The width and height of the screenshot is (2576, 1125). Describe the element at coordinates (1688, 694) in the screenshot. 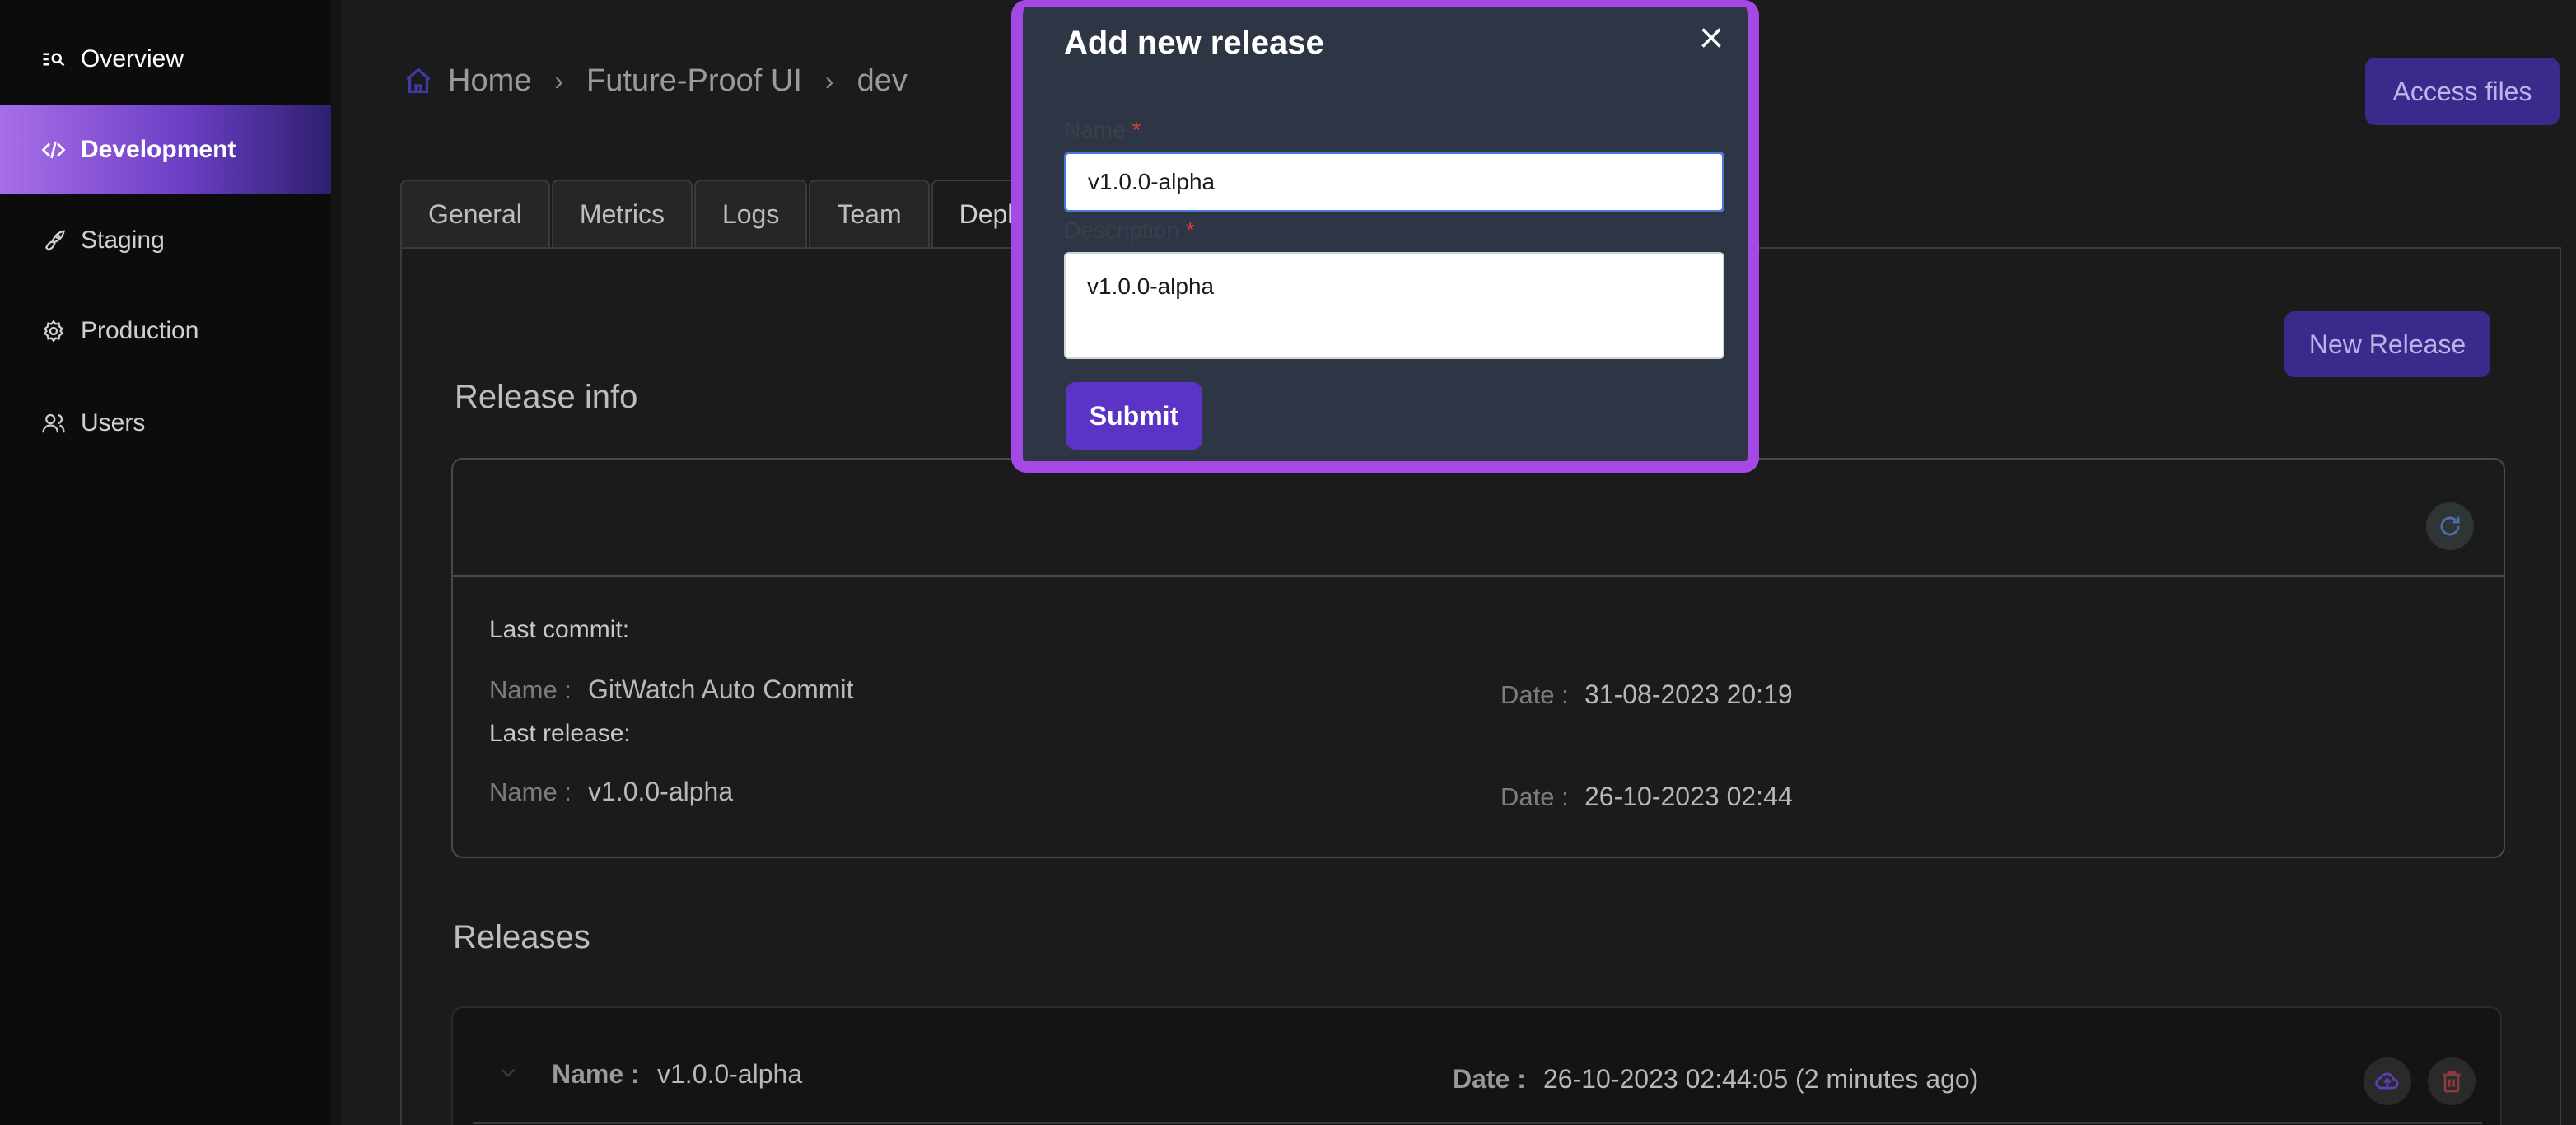

I see `last-commit-date: 31-08-2023 20:19` at that location.